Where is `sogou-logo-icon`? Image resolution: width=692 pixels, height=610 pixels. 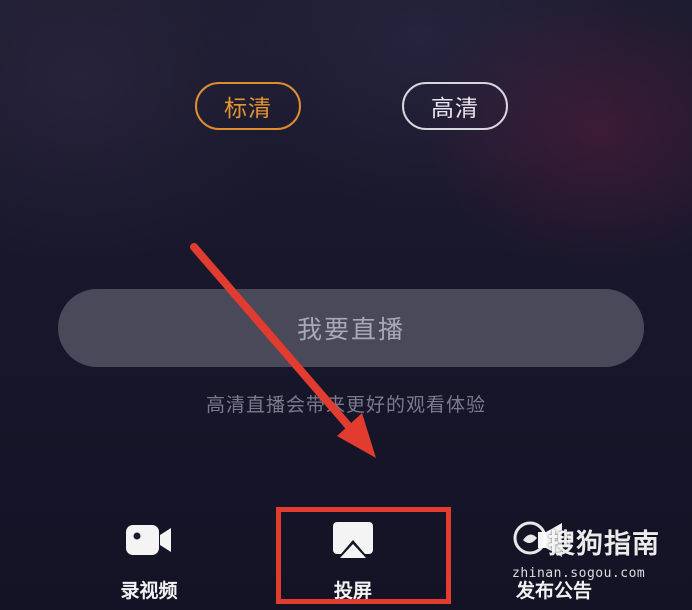
sogou-logo-icon is located at coordinates (530, 538).